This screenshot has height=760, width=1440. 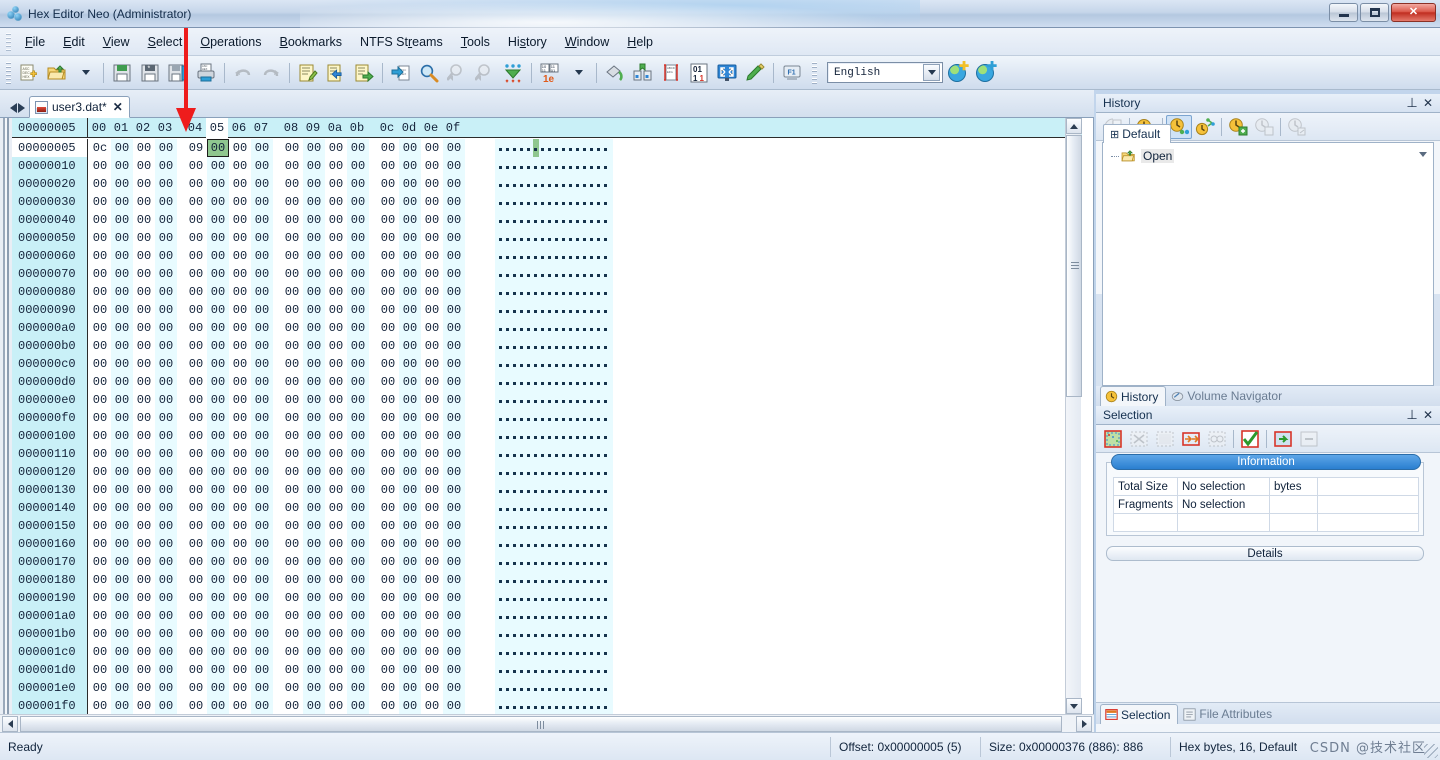 What do you see at coordinates (196, 148) in the screenshot?
I see `hex-byte: 09` at bounding box center [196, 148].